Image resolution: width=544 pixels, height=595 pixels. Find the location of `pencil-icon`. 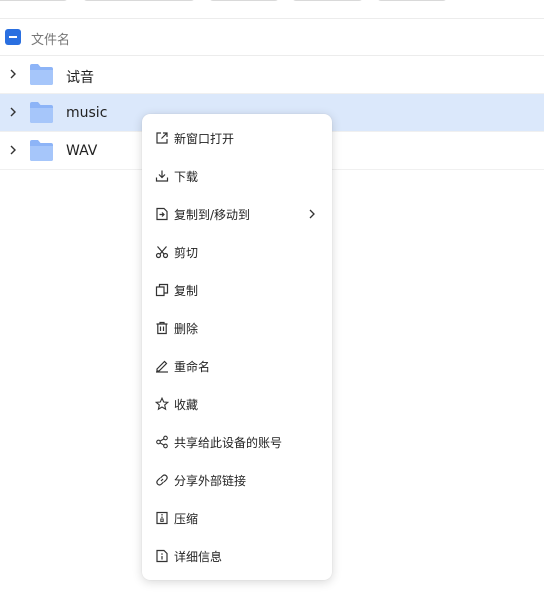

pencil-icon is located at coordinates (162, 366).